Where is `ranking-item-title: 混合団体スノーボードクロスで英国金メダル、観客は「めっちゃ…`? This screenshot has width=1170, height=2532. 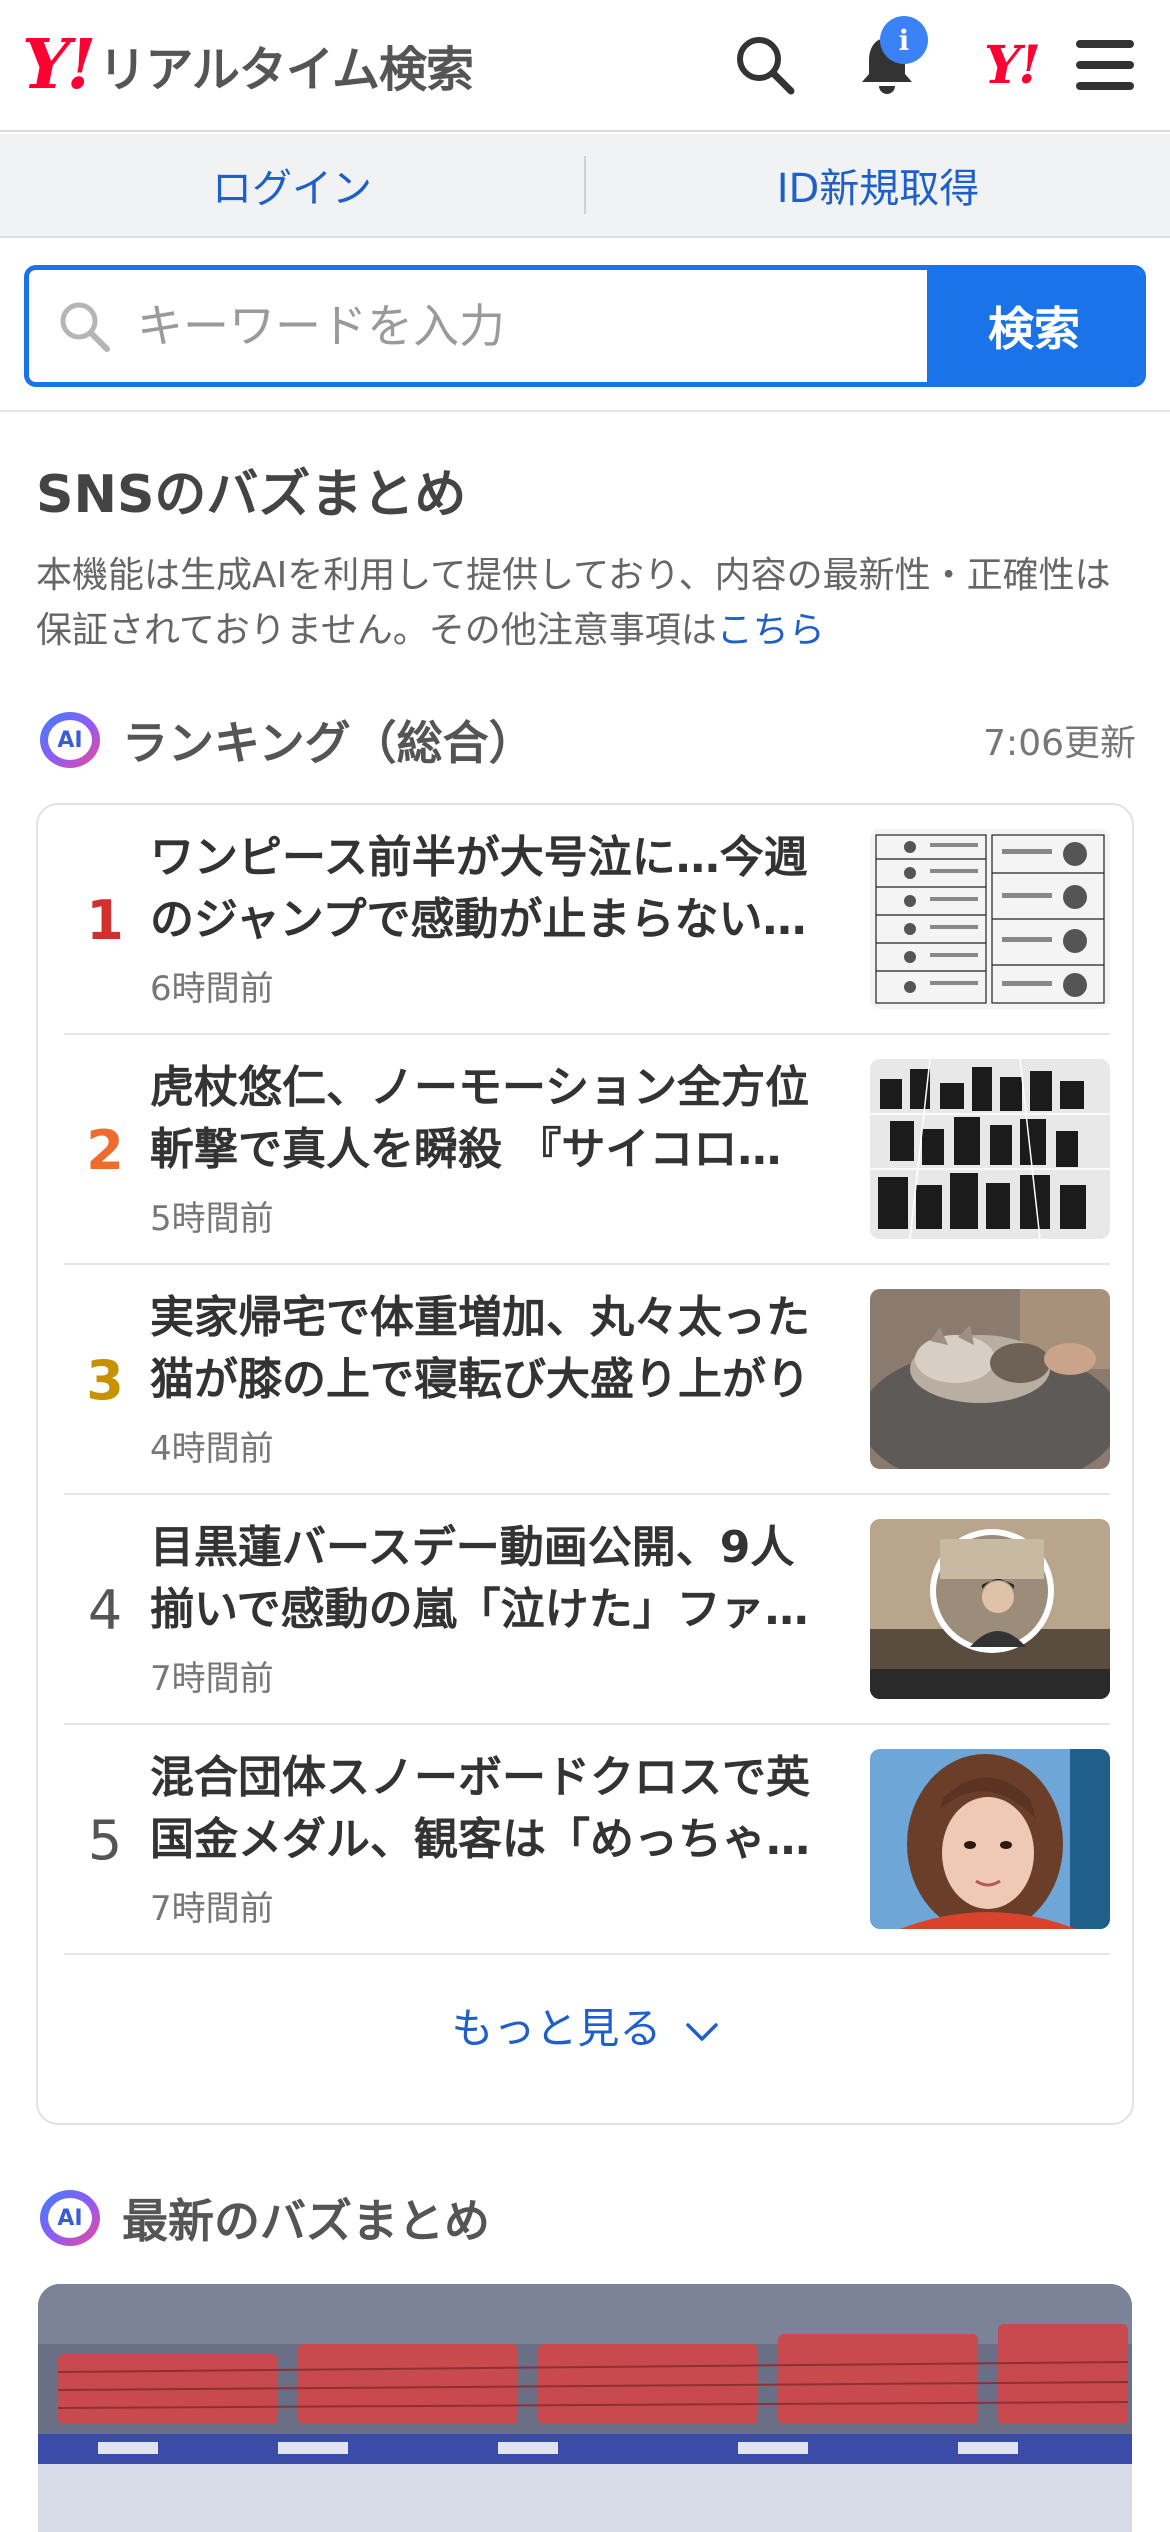 ranking-item-title: 混合団体スノーボードクロスで英国金メダル、観客は「めっちゃ… is located at coordinates (480, 1808).